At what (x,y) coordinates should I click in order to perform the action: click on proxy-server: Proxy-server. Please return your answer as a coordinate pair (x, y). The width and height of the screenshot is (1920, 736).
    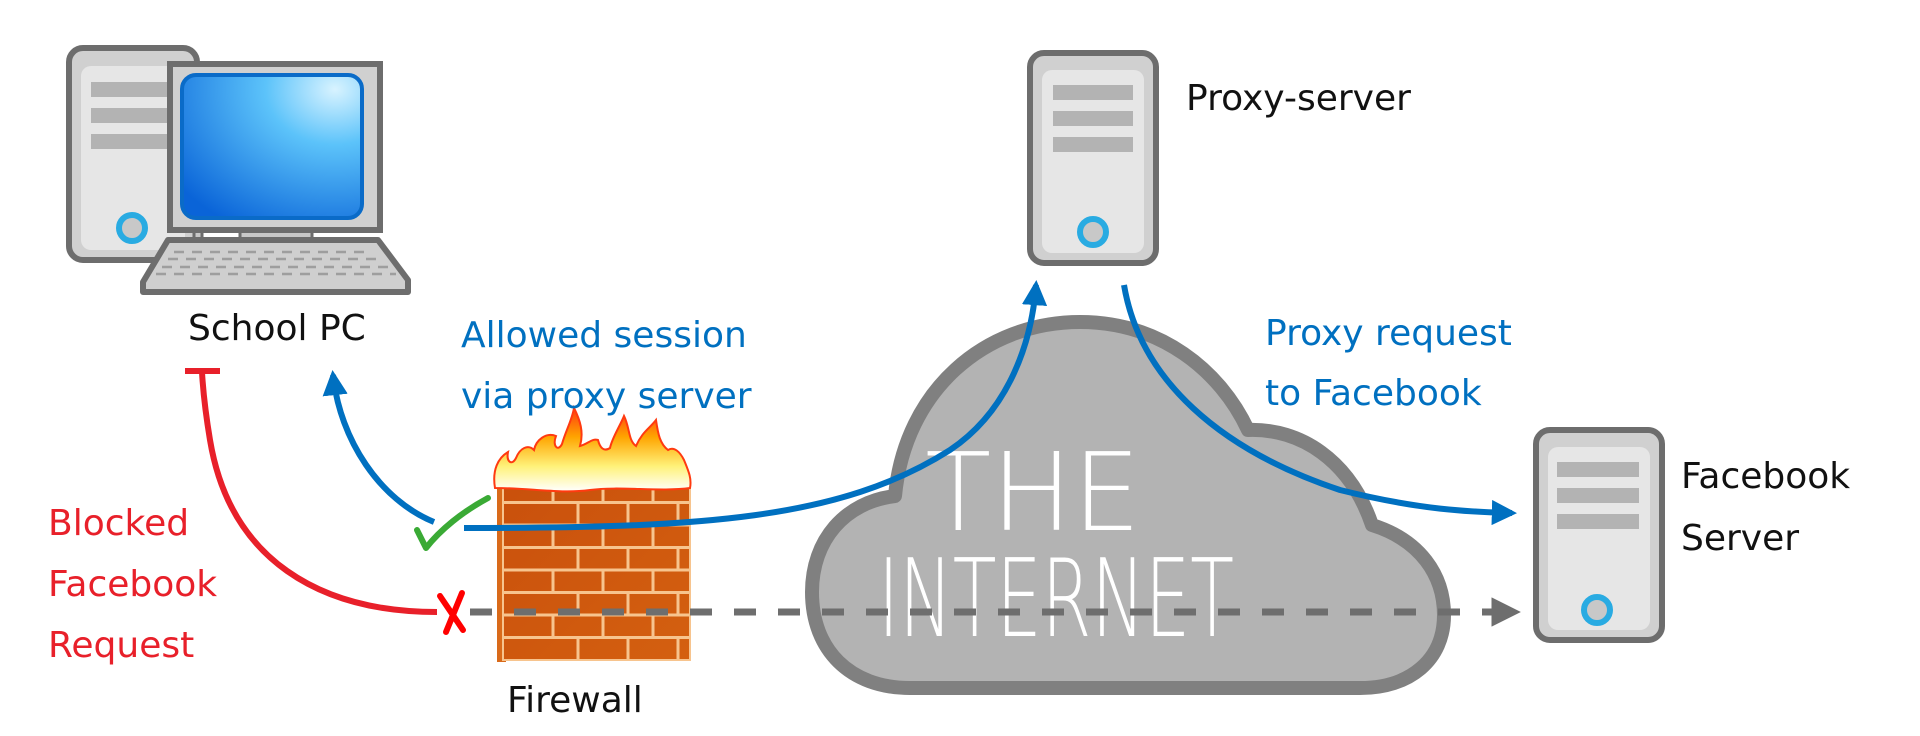
    Looking at the image, I should click on (1219, 158).